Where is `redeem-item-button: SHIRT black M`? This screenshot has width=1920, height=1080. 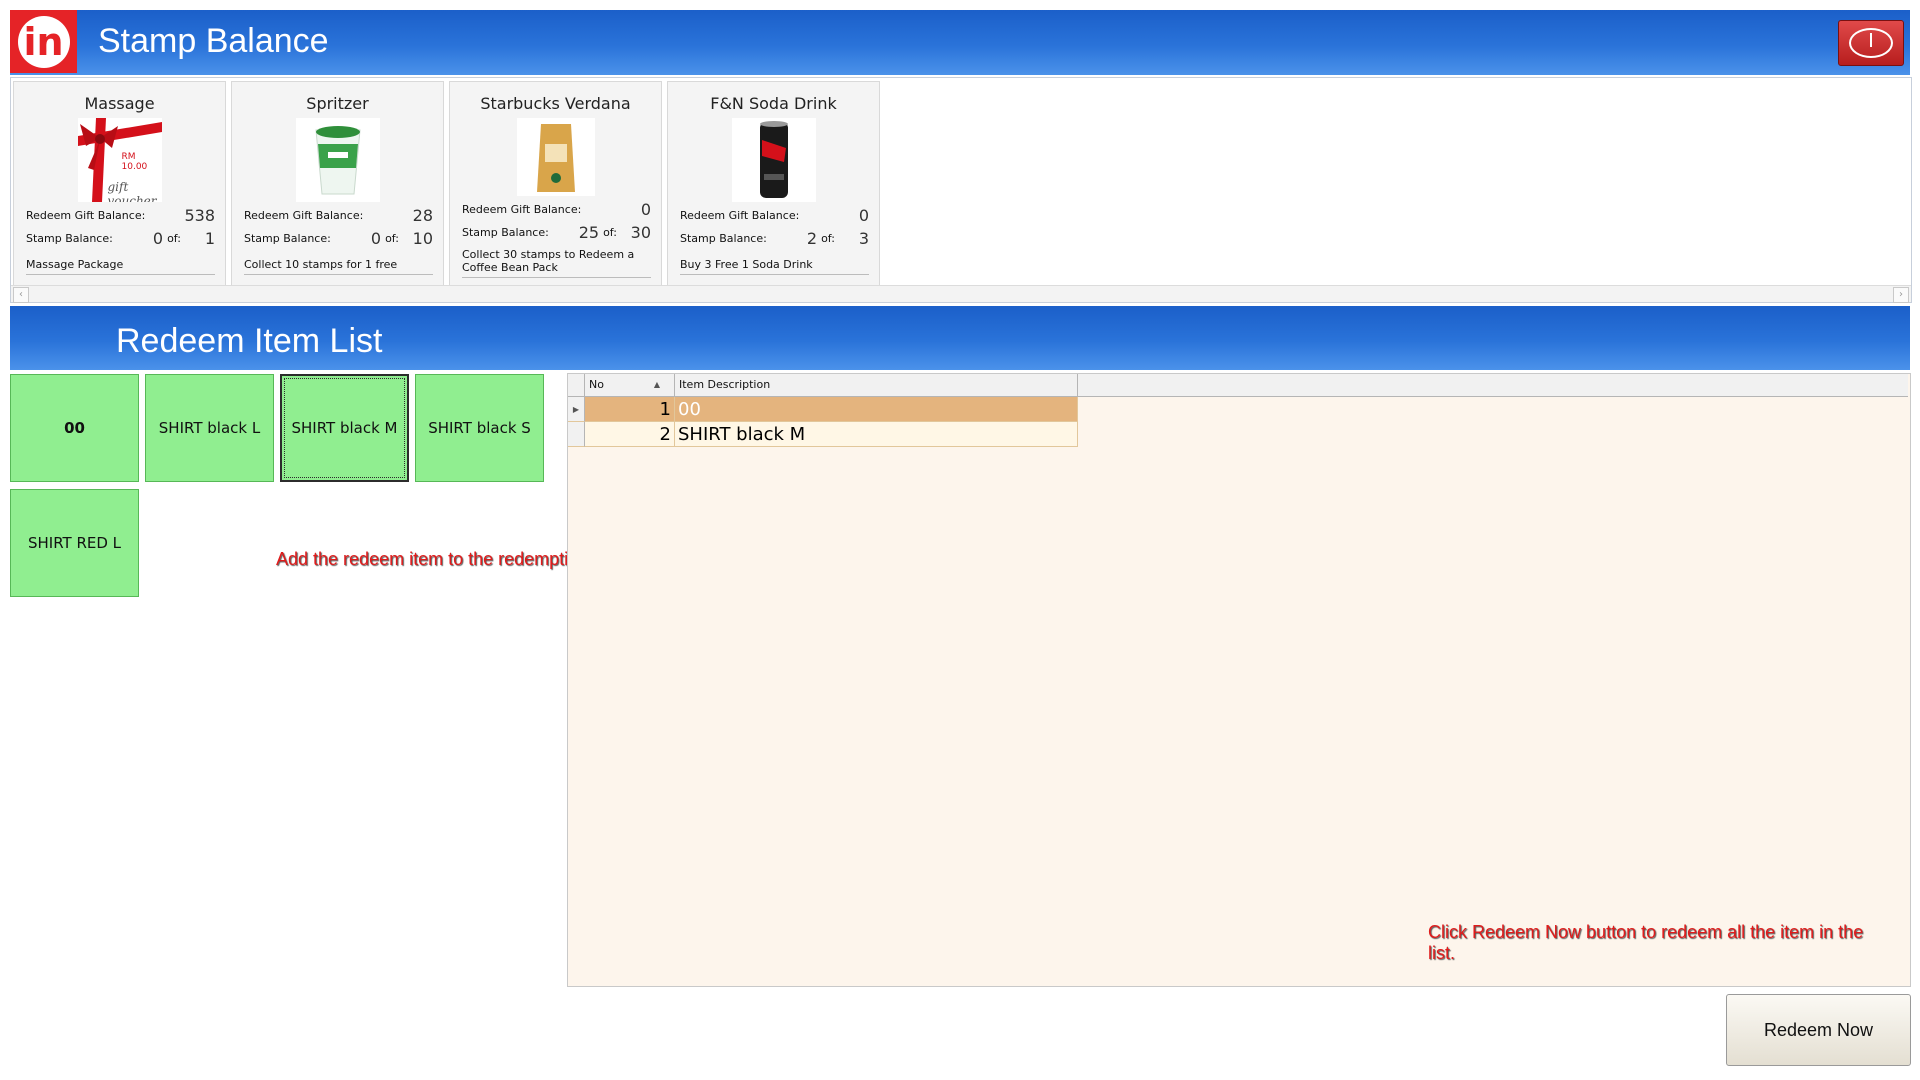
redeem-item-button: SHIRT black M is located at coordinates (344, 428).